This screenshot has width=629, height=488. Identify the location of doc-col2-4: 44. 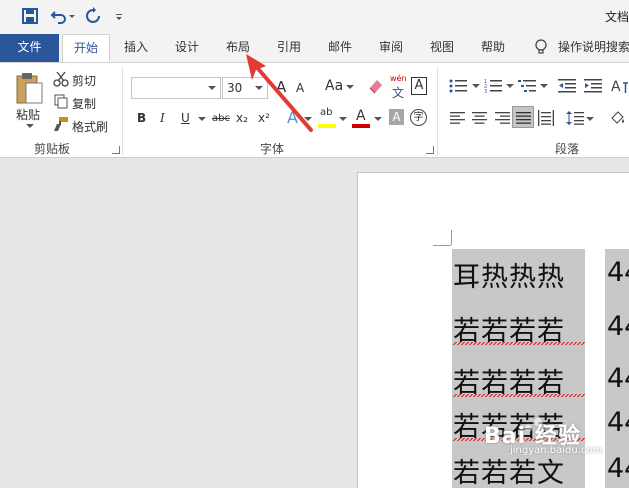
(618, 422).